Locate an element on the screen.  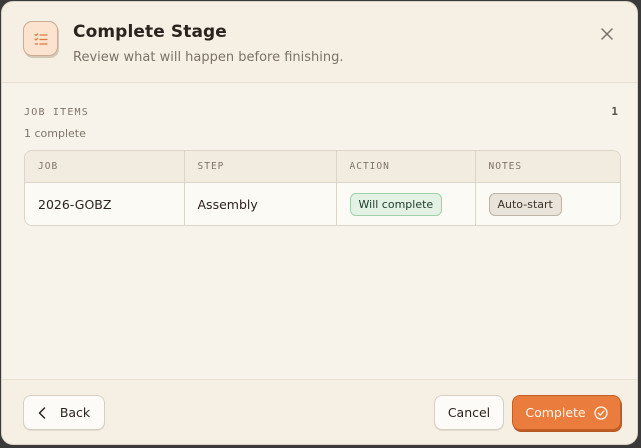
check-circle-icon is located at coordinates (600, 412).